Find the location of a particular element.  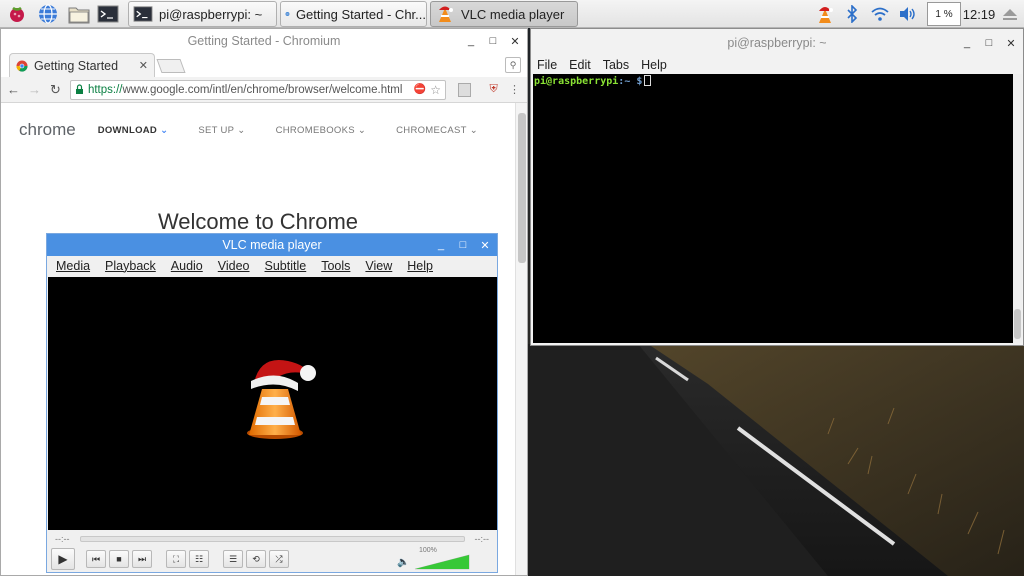

playlist-icon: ☰ is located at coordinates (233, 558).